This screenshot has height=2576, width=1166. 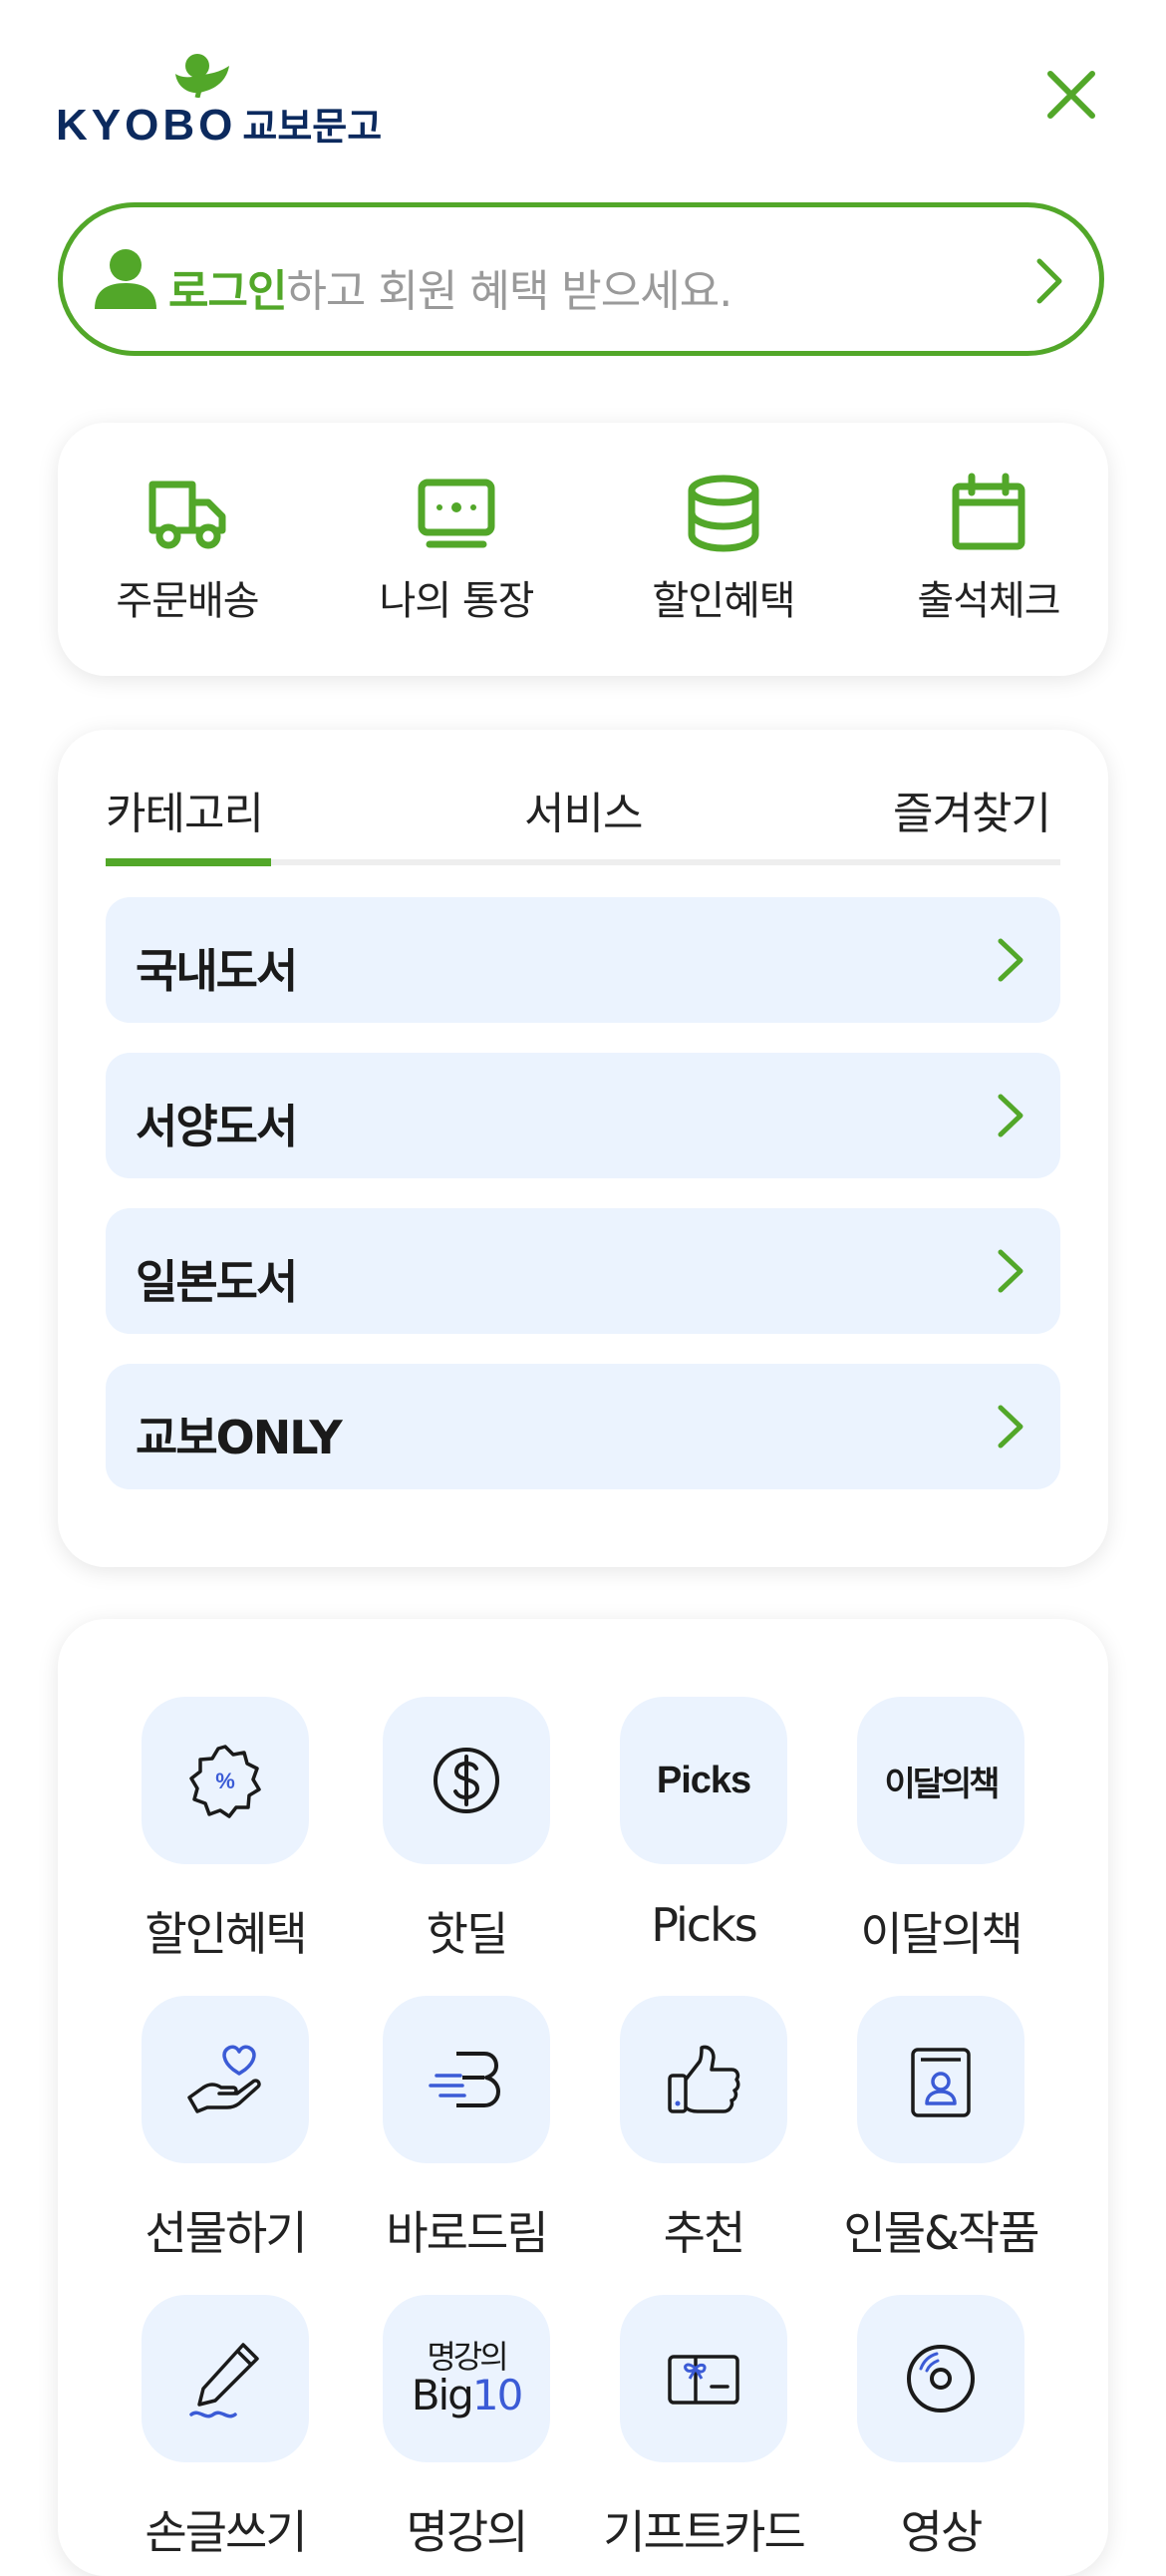 I want to click on service-gift-card: 기프트카드, so click(x=703, y=2428).